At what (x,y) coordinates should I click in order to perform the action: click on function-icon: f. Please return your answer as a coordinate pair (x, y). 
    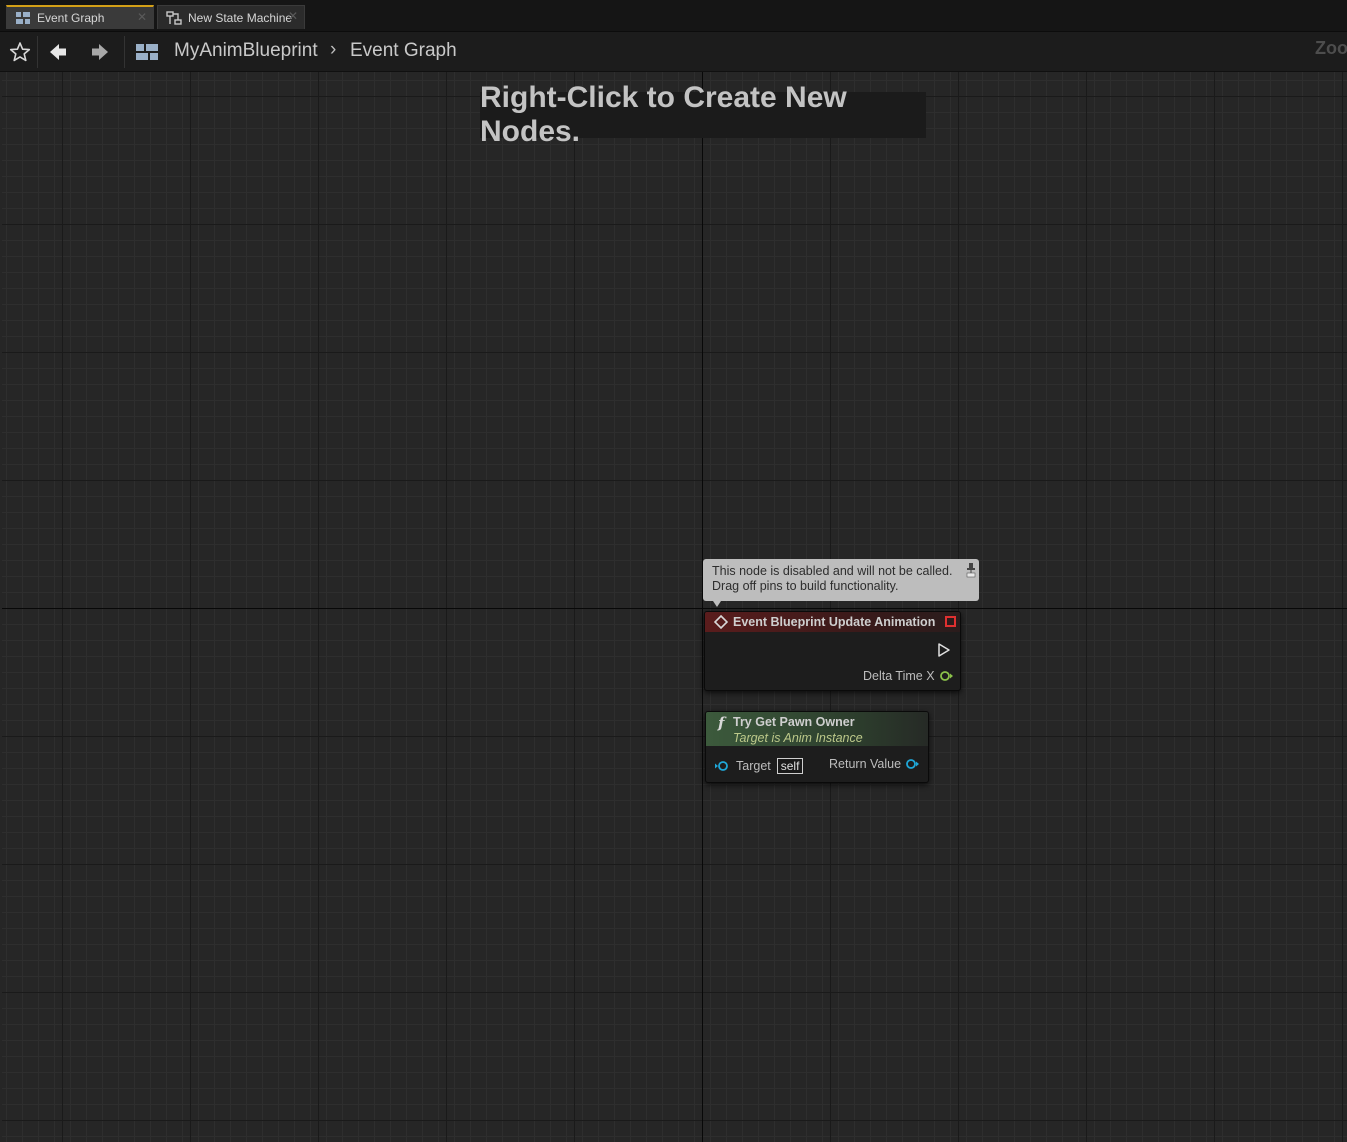
    Looking at the image, I should click on (721, 723).